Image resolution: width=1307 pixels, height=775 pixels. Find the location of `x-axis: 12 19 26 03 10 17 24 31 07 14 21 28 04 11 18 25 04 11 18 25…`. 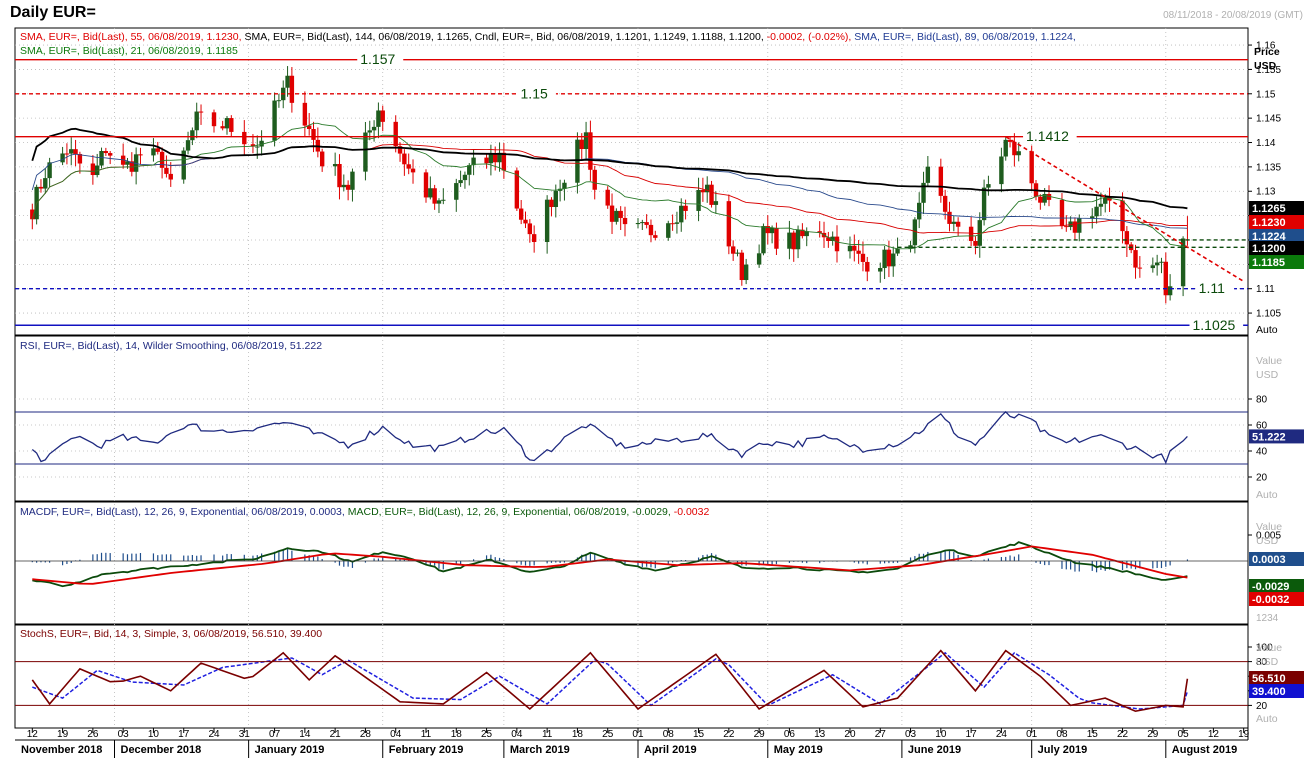

x-axis: 12 19 26 03 10 17 24 31 07 14 21 28 04 11 18 25 04 11 18 25… is located at coordinates (632, 743).